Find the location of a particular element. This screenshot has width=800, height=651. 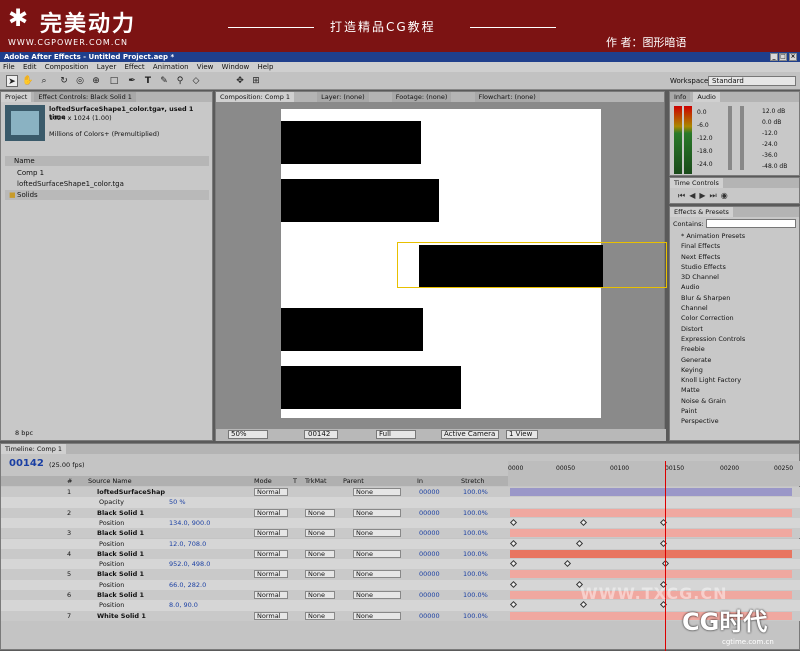

project-column-name: Name is located at coordinates (107, 161).